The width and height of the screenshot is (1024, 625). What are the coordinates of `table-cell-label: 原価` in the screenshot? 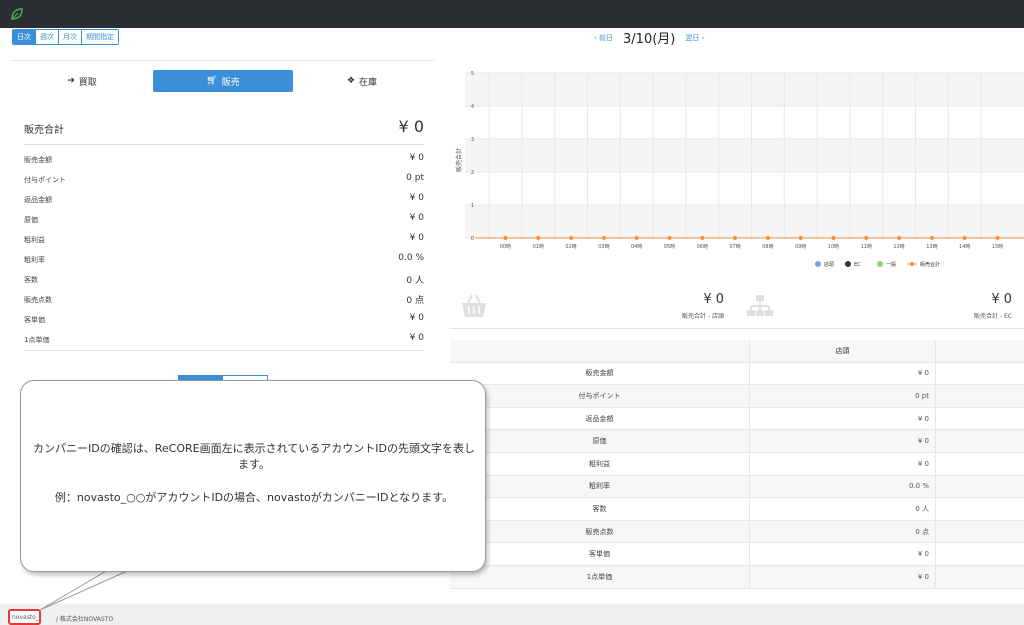 It's located at (600, 441).